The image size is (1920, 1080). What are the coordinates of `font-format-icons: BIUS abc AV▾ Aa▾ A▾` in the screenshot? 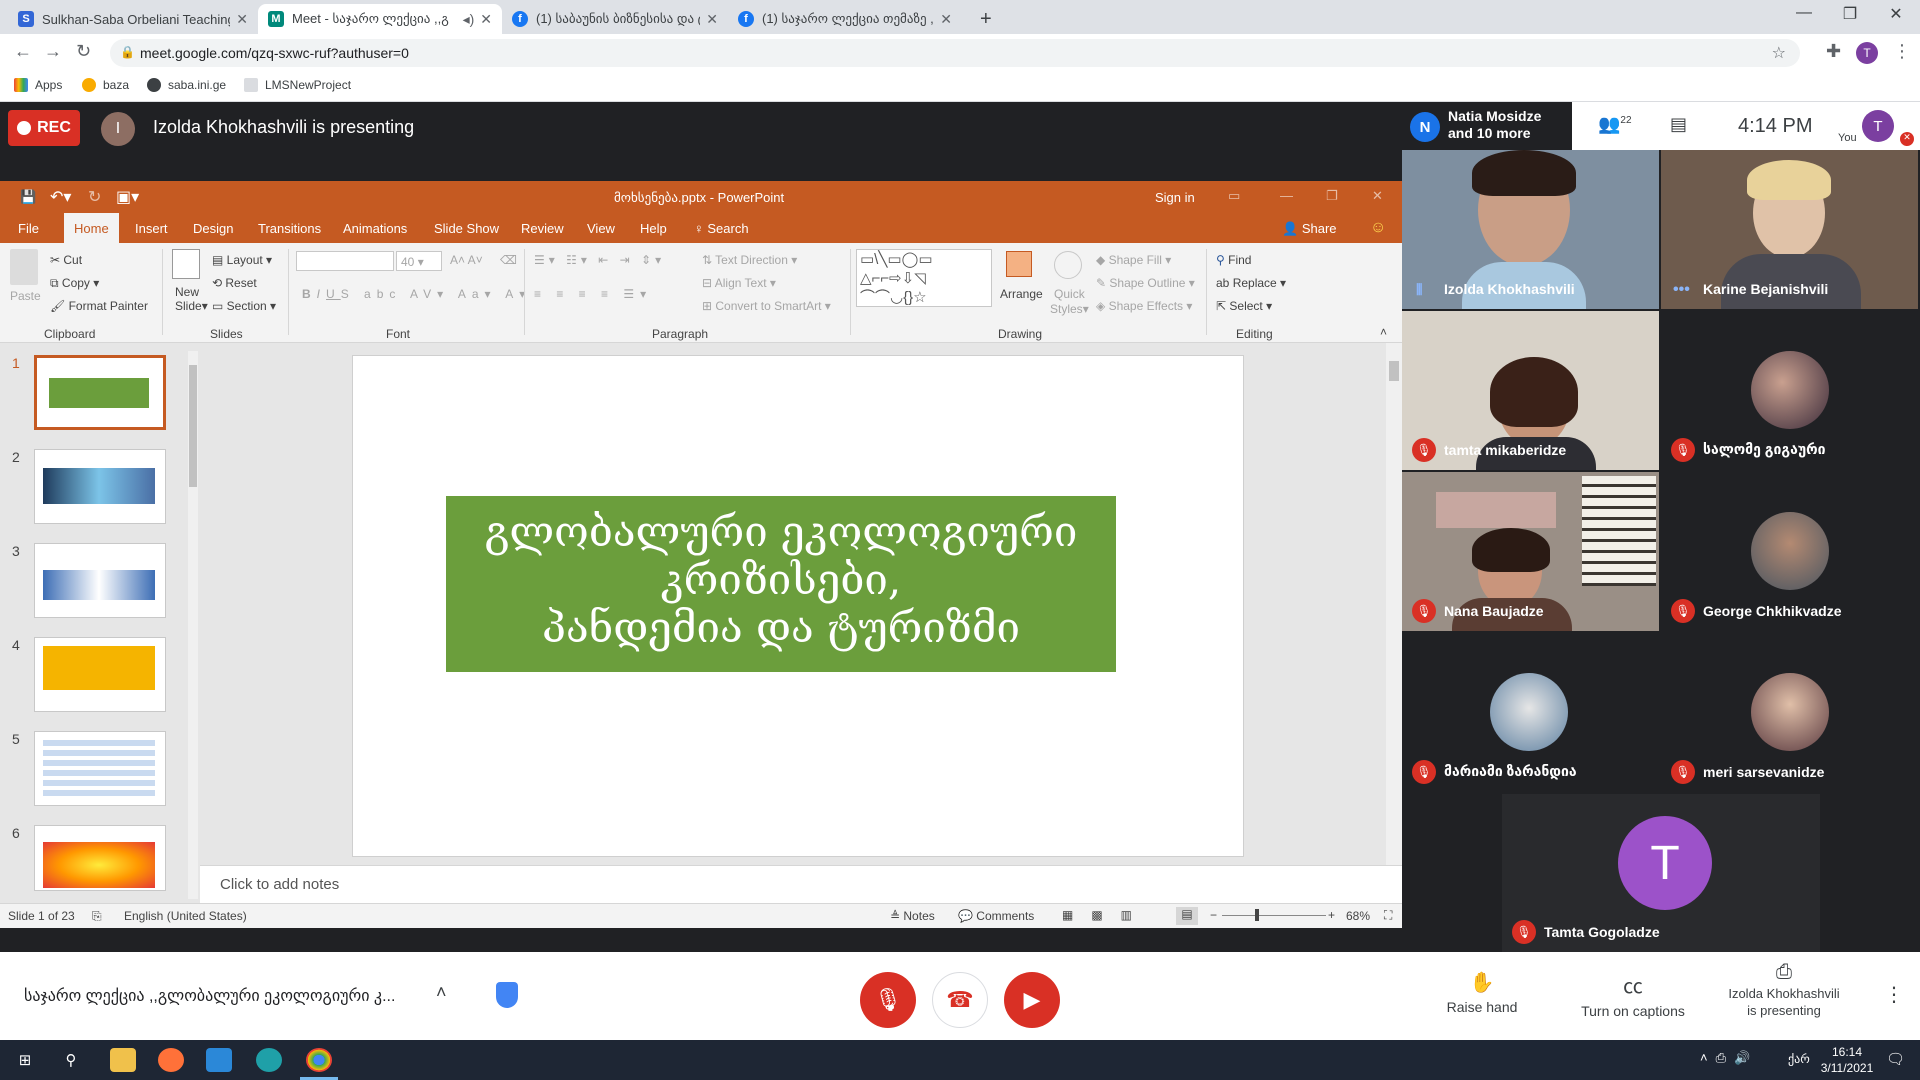 It's located at (416, 294).